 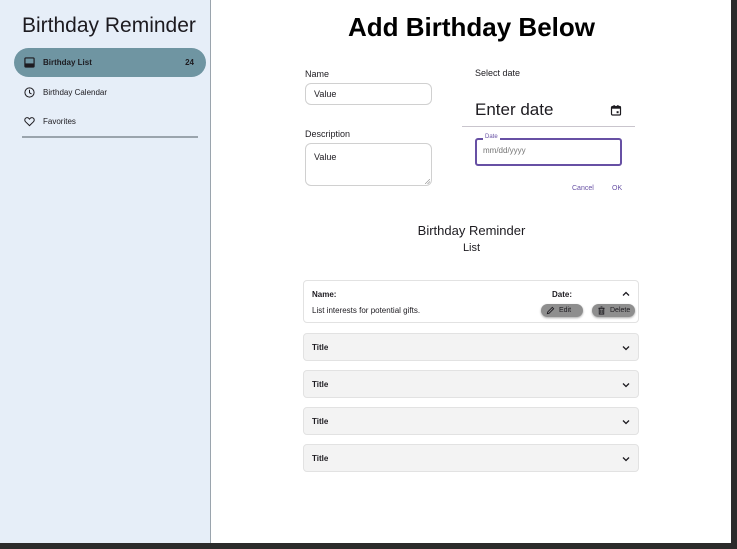 I want to click on heart-icon, so click(x=29, y=122).